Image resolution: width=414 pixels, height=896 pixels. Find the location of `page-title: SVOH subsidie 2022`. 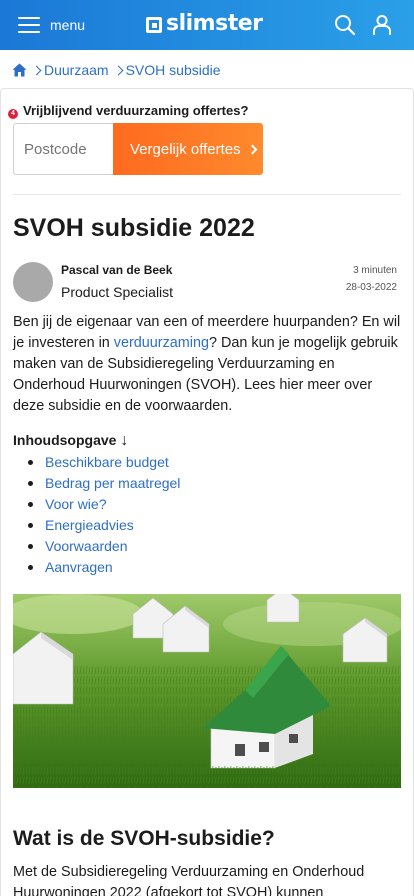

page-title: SVOH subsidie 2022 is located at coordinates (134, 228).